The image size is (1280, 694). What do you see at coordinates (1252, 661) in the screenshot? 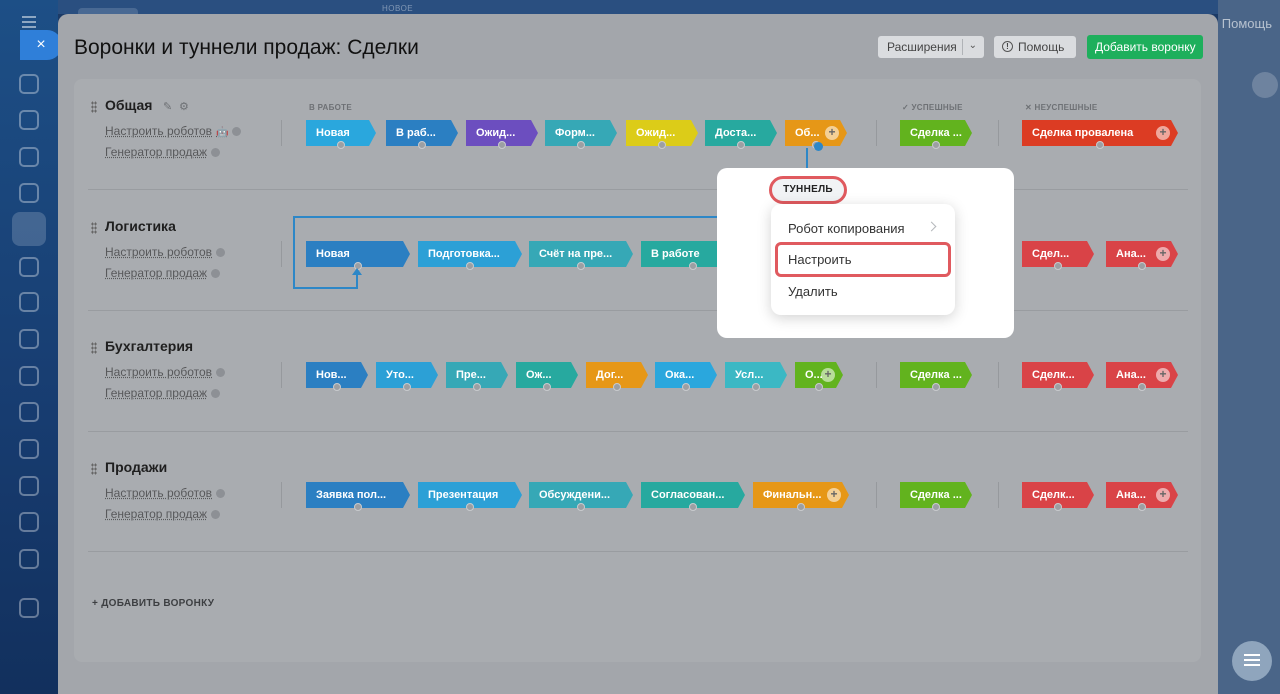
I see `chat-fab-icon` at bounding box center [1252, 661].